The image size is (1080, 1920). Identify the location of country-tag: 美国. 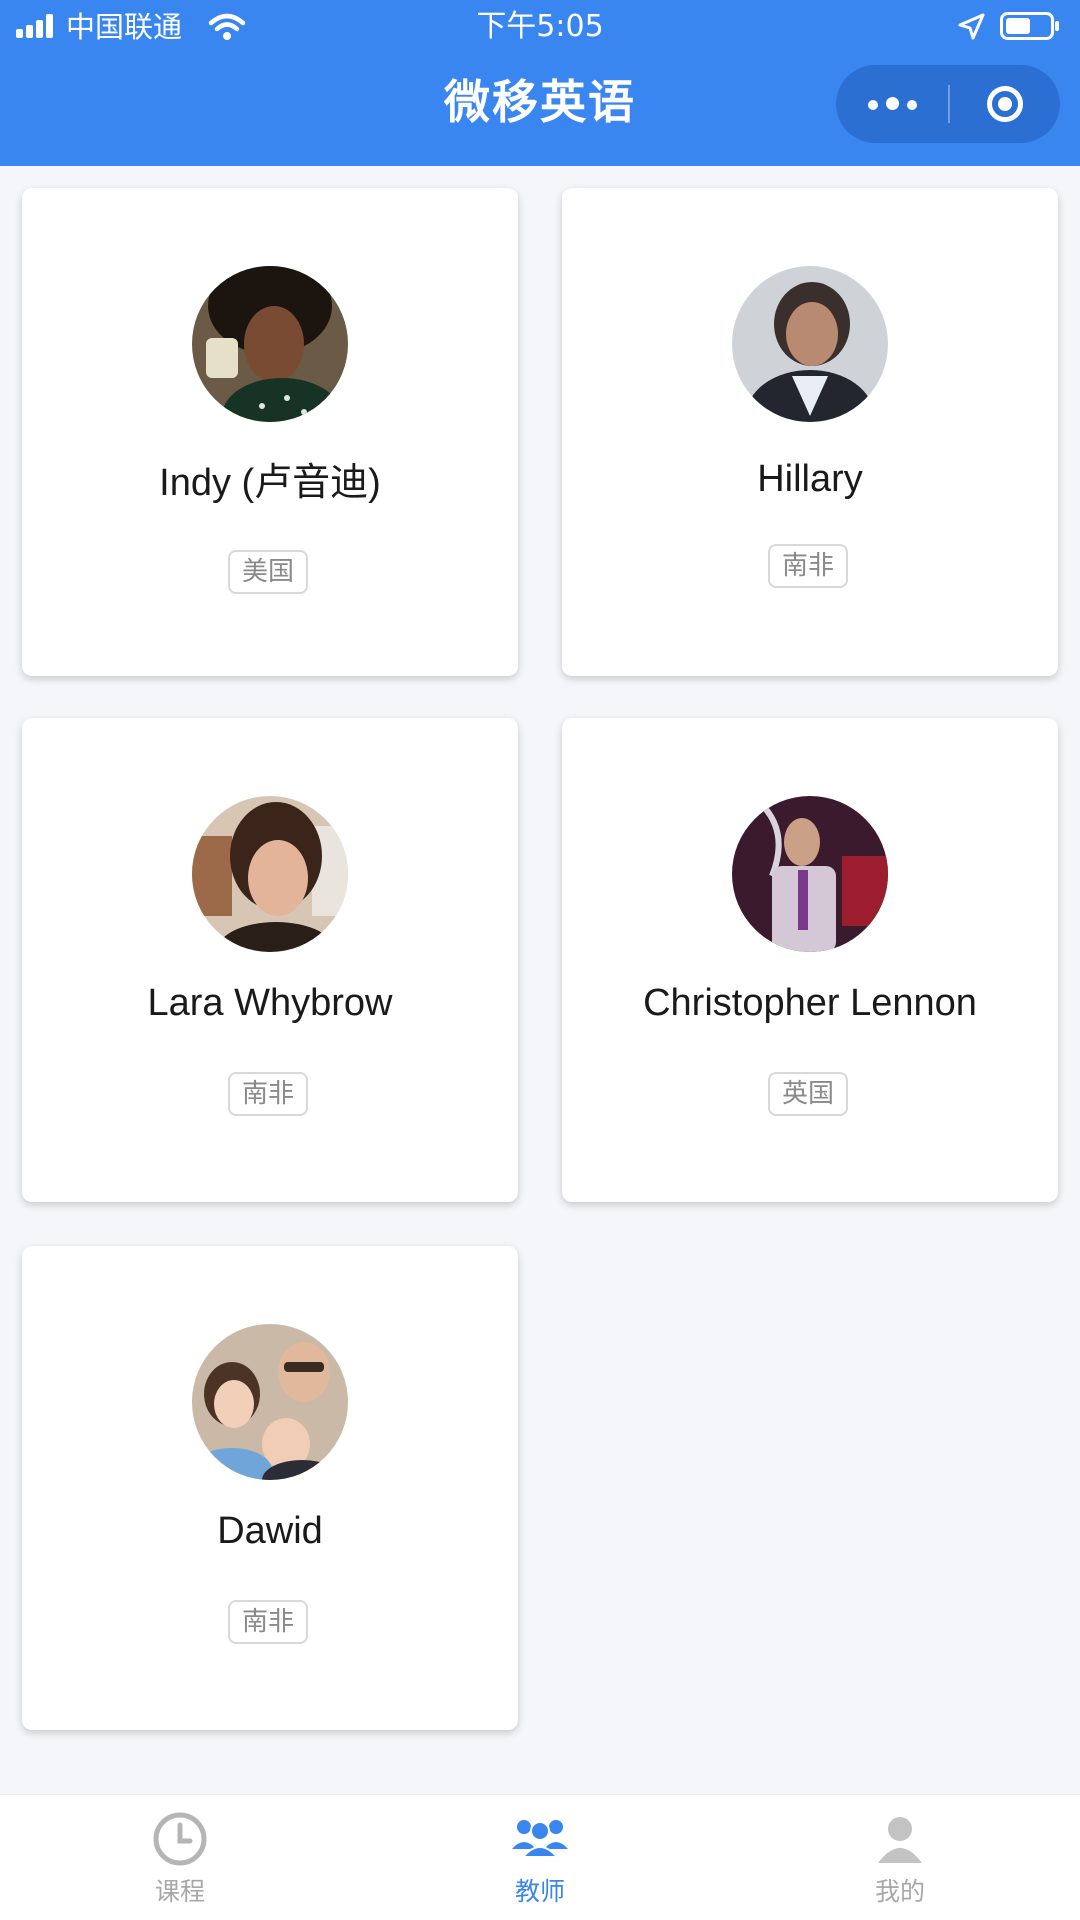
(268, 572).